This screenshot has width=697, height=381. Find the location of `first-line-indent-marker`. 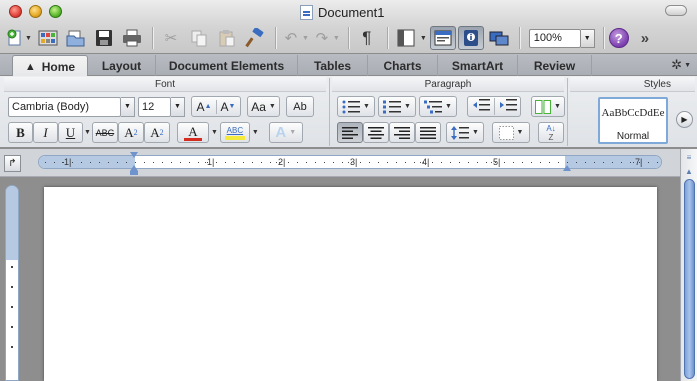

first-line-indent-marker is located at coordinates (134, 155).